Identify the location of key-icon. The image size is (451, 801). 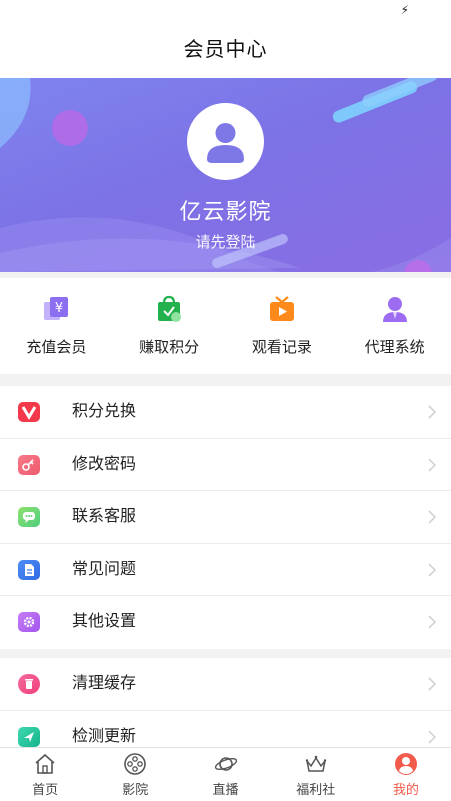
(29, 464).